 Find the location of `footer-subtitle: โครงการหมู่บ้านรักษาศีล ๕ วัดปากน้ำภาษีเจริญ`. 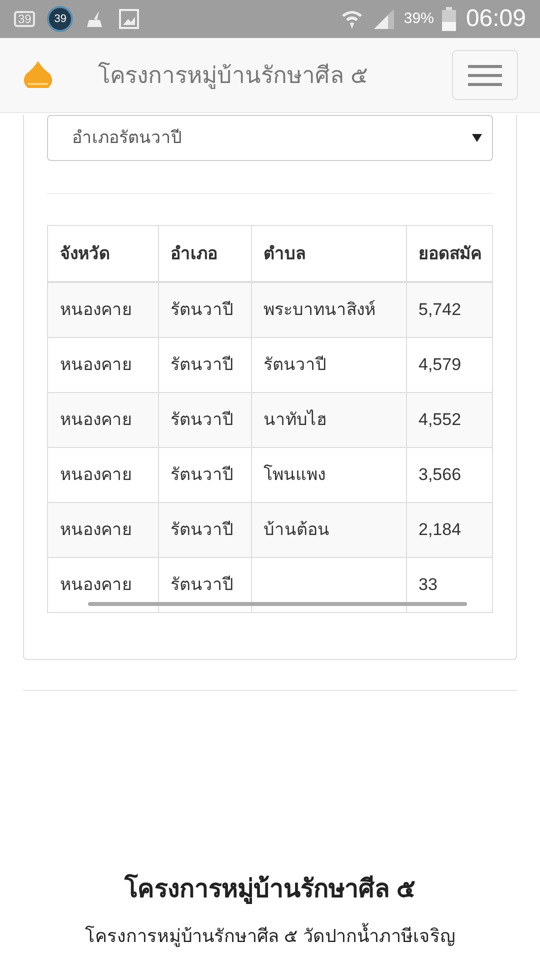

footer-subtitle: โครงการหมู่บ้านรักษาศีล ๕ วัดปากน้ำภาษีเจริญ is located at coordinates (269, 936).